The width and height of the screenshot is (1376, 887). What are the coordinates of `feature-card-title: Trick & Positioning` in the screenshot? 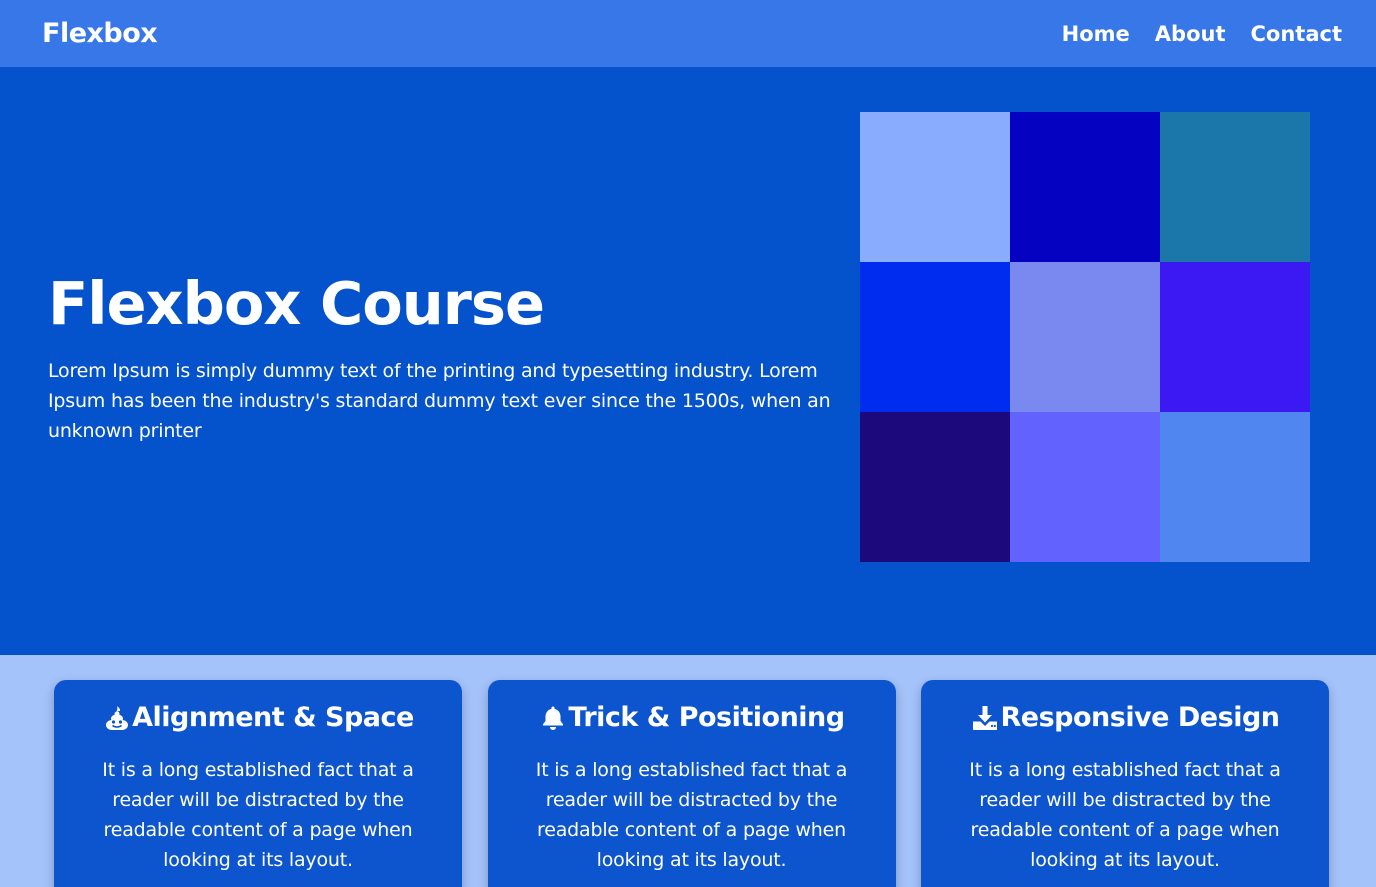 It's located at (692, 717).